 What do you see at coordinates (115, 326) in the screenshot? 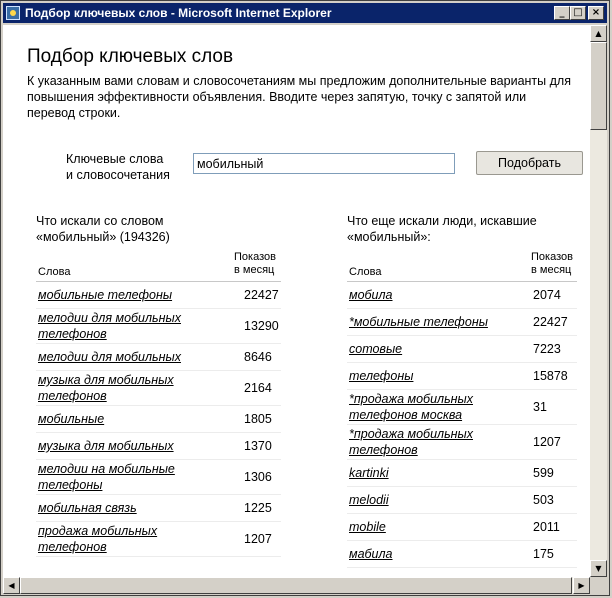
I see `keyword-link: мелодии для мобильных телефонов` at bounding box center [115, 326].